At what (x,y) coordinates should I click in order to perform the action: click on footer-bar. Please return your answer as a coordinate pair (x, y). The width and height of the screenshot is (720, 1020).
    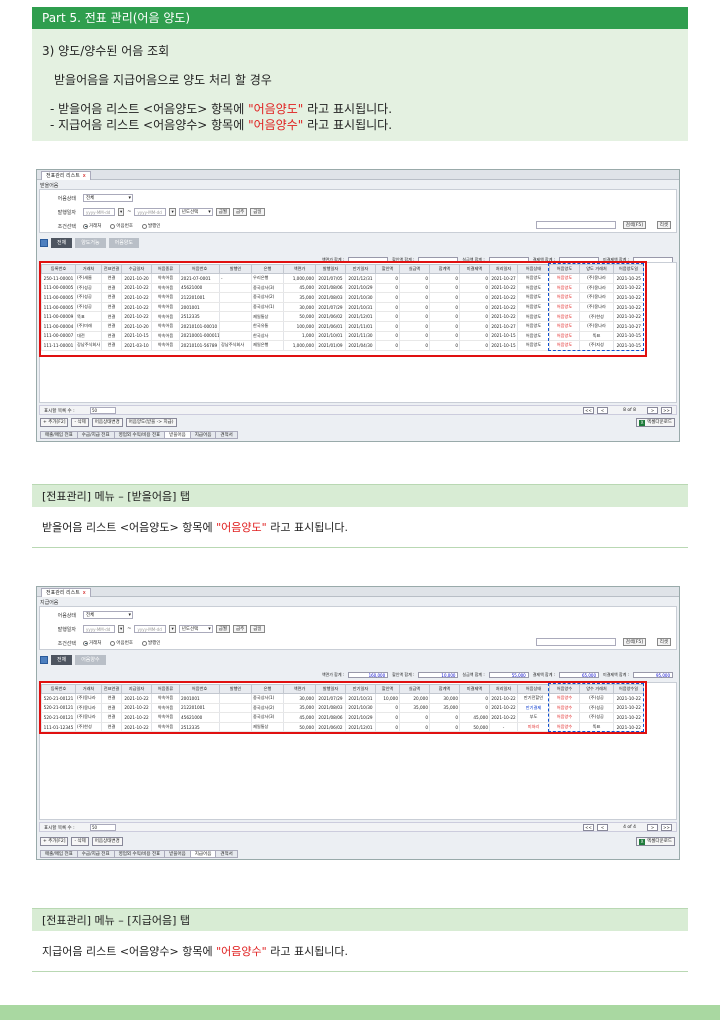
    Looking at the image, I should click on (360, 1012).